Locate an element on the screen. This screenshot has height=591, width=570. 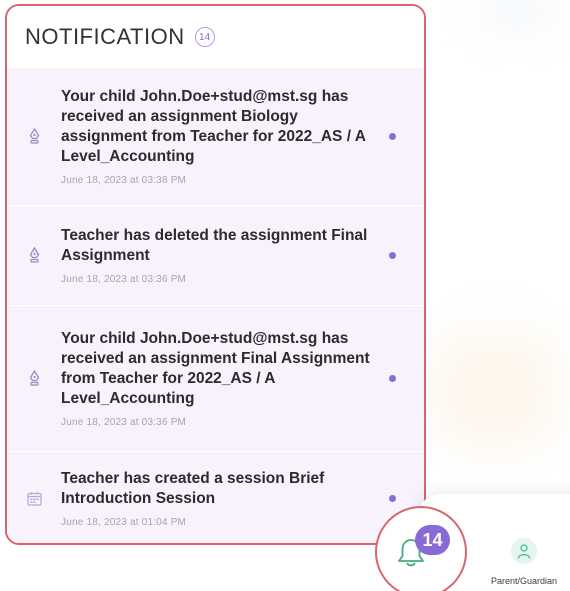
user-icon is located at coordinates (524, 551).